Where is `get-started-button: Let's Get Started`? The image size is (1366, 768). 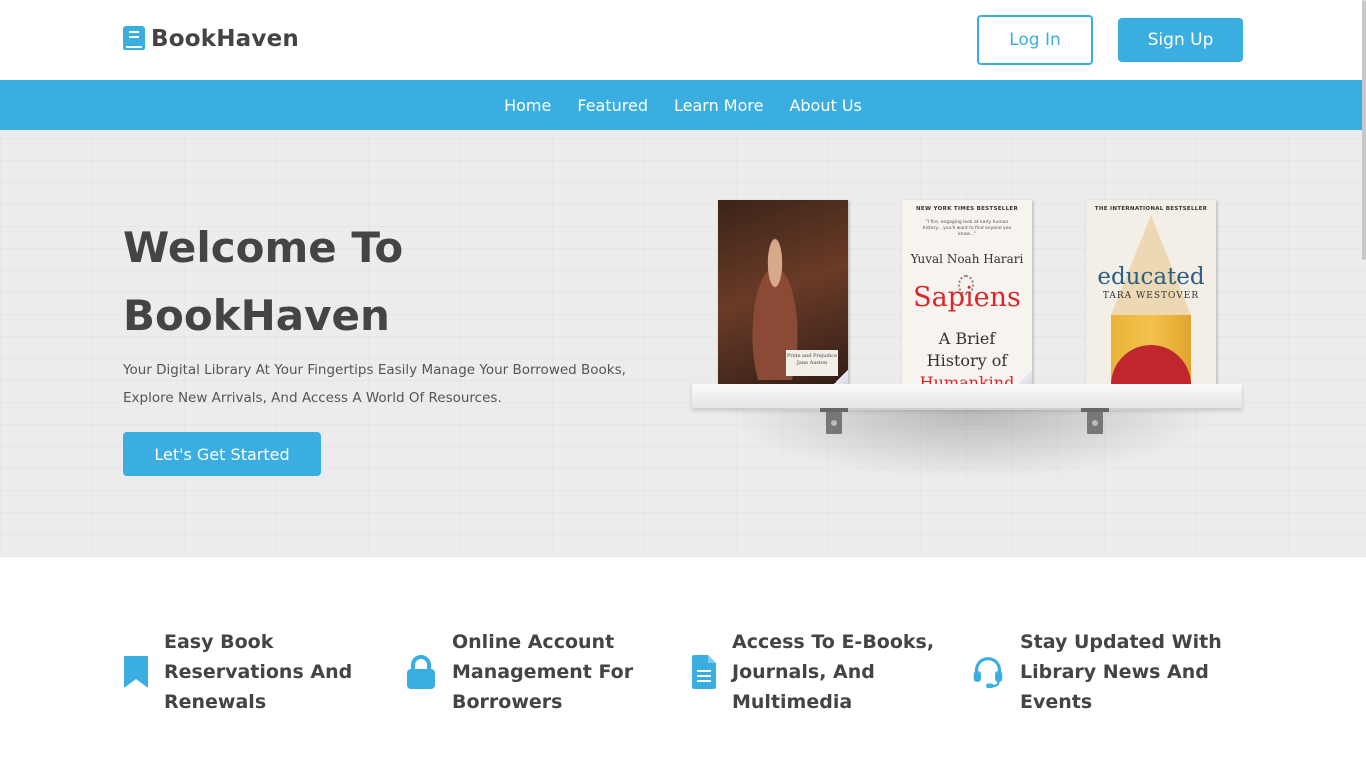
get-started-button: Let's Get Started is located at coordinates (222, 454).